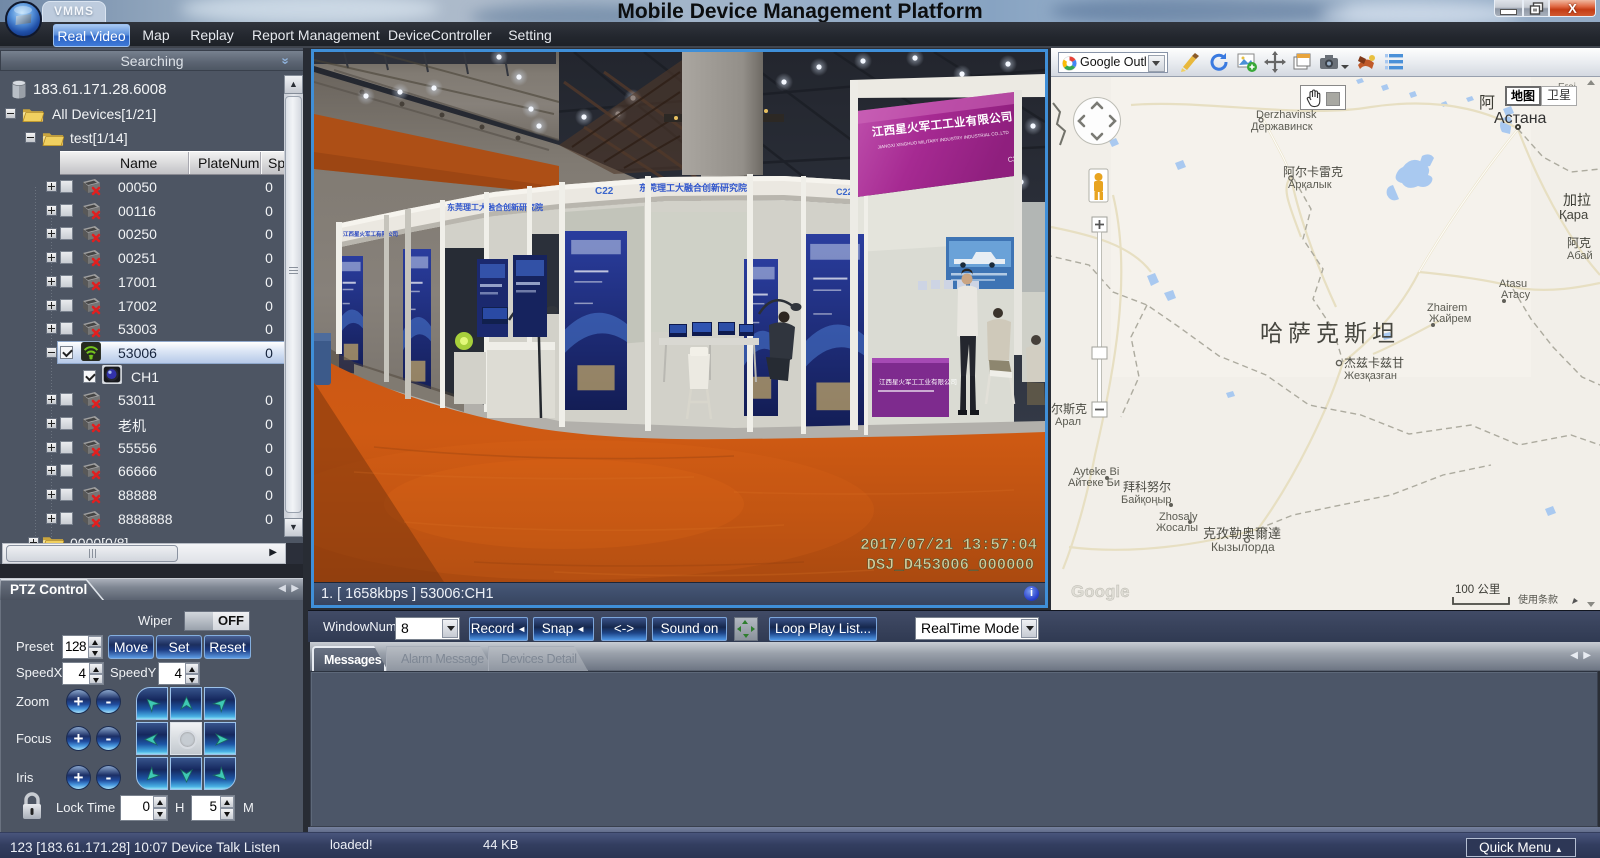  I want to click on svg-text: Жосалы, so click(1177, 528).